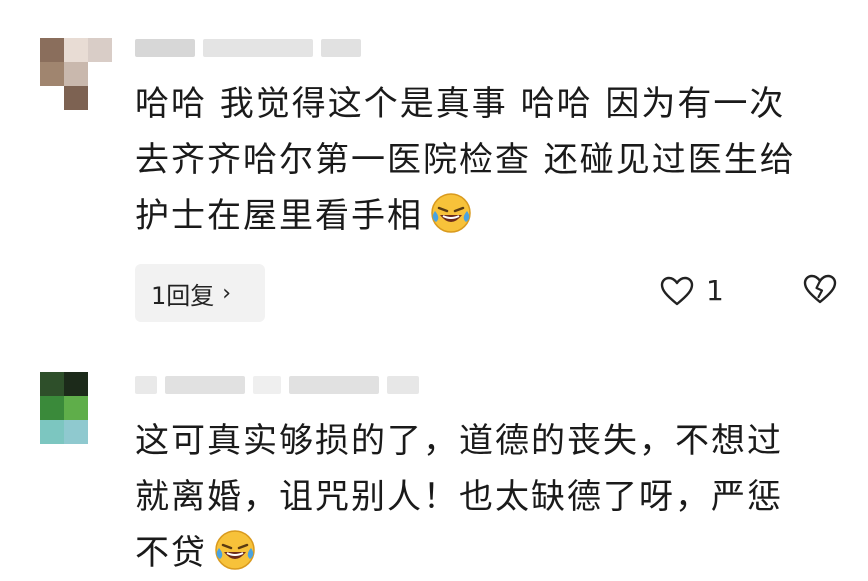  I want to click on reply-count-label: 1回复, so click(183, 295).